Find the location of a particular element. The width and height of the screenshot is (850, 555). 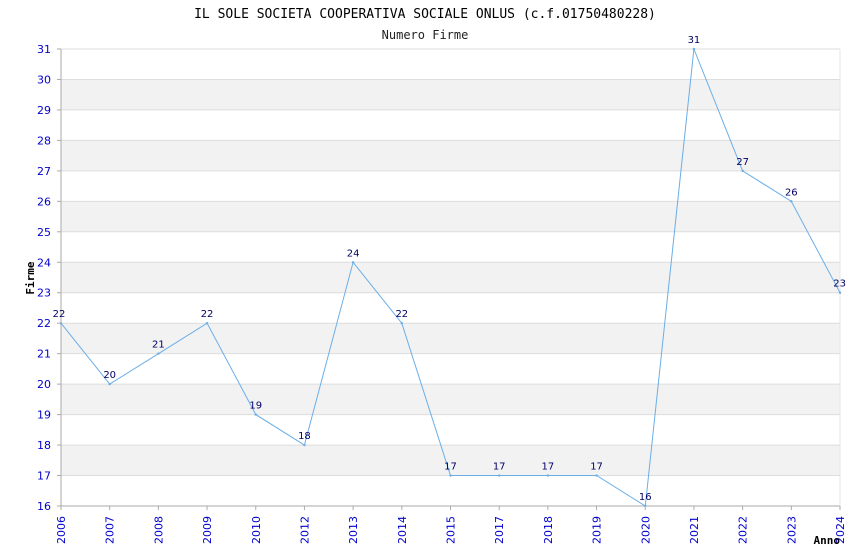

y-tick-label: 22 is located at coordinates (44, 323).